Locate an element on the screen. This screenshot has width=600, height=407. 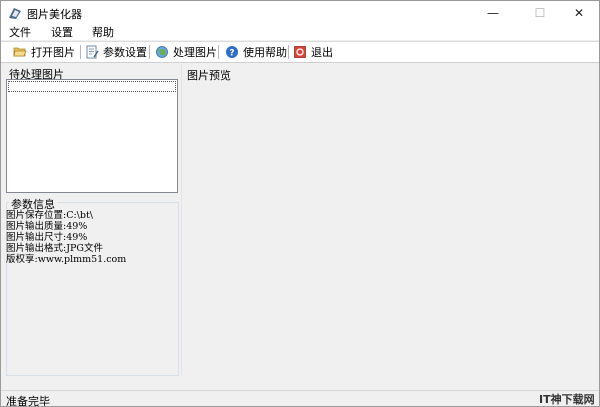
maximize-button: ☐ is located at coordinates (540, 13).